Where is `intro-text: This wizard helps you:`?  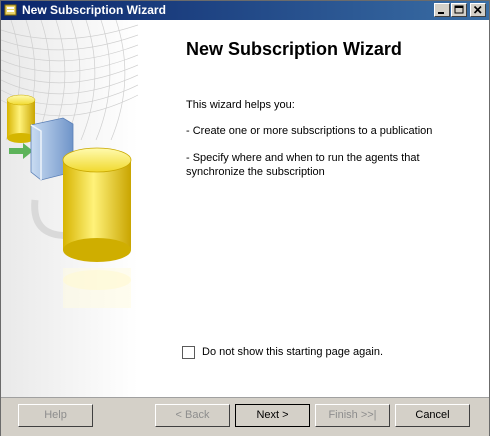 intro-text: This wizard helps you: is located at coordinates (240, 105).